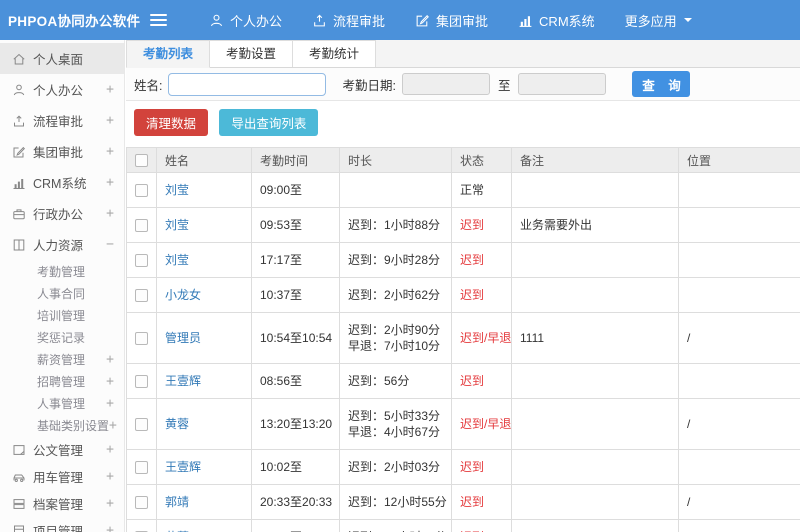 The height and width of the screenshot is (532, 800). I want to click on edit-icon, so click(19, 152).